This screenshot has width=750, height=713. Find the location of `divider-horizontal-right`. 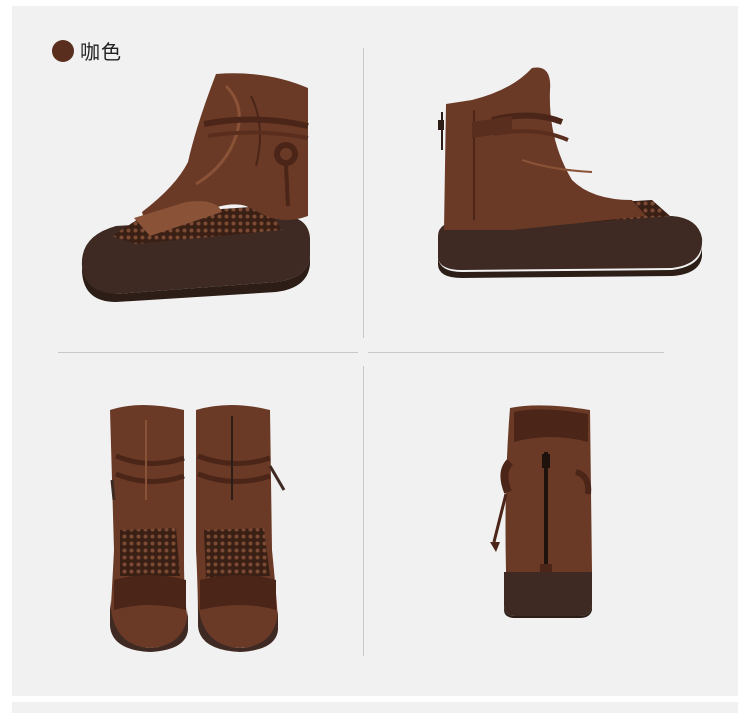

divider-horizontal-right is located at coordinates (516, 352).